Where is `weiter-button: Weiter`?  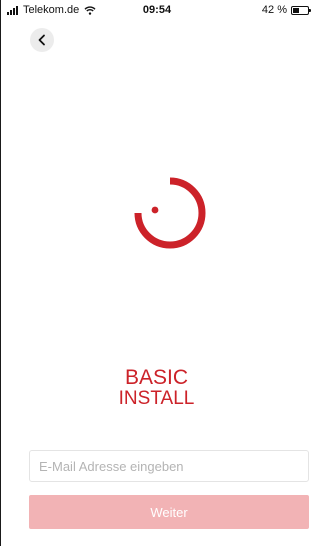
weiter-button: Weiter is located at coordinates (169, 512).